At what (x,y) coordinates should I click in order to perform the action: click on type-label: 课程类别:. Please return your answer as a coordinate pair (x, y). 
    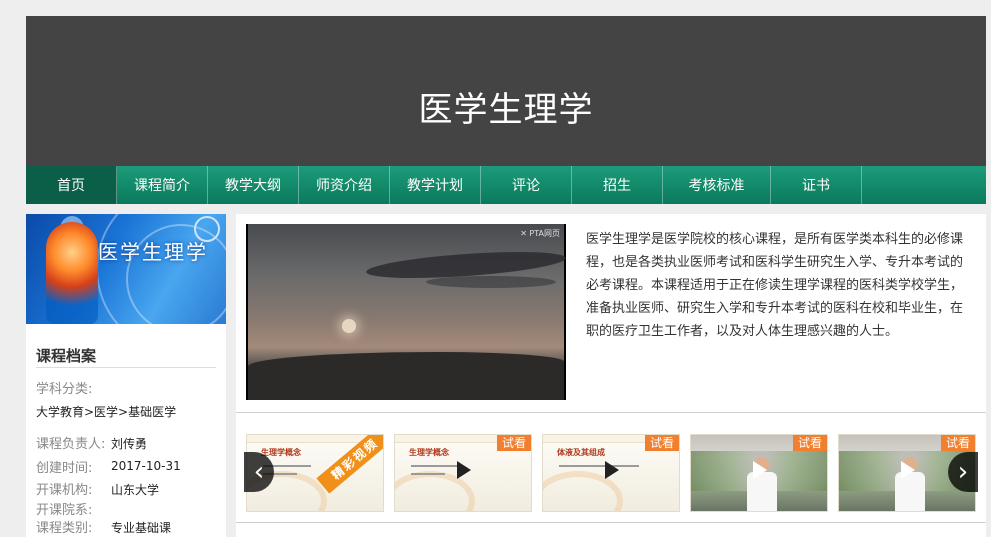
    Looking at the image, I should click on (64, 528).